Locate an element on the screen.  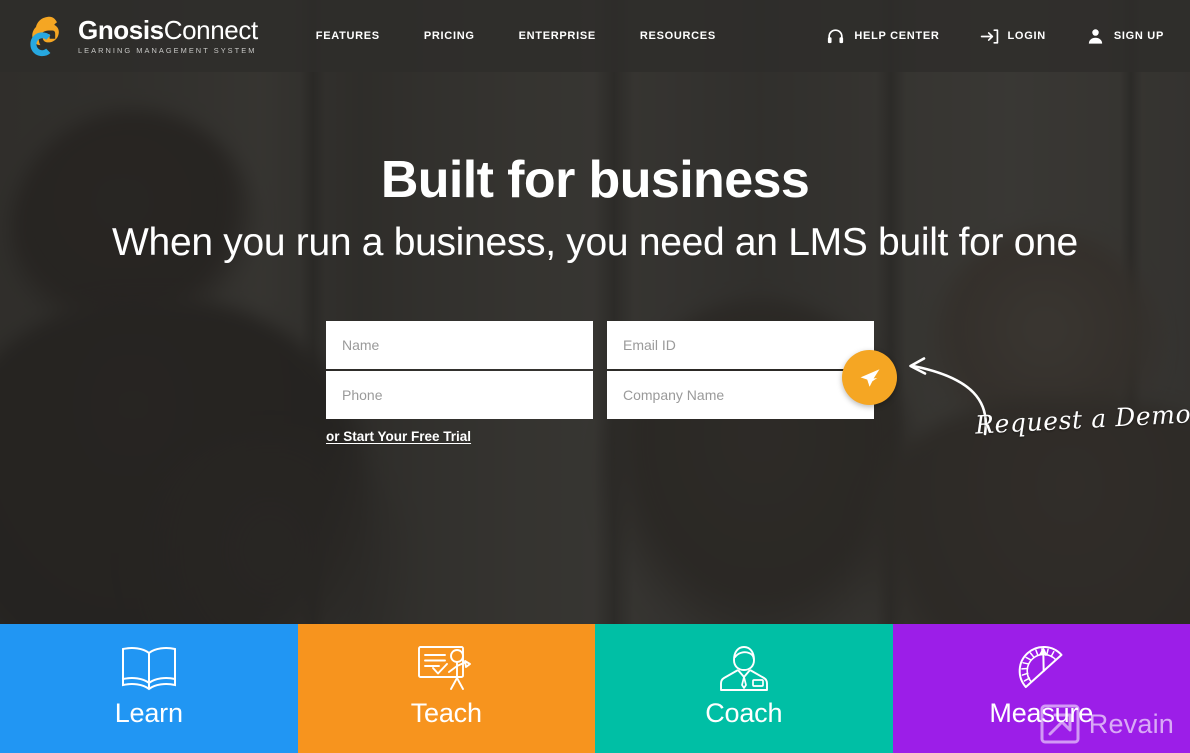
email-input is located at coordinates (740, 345).